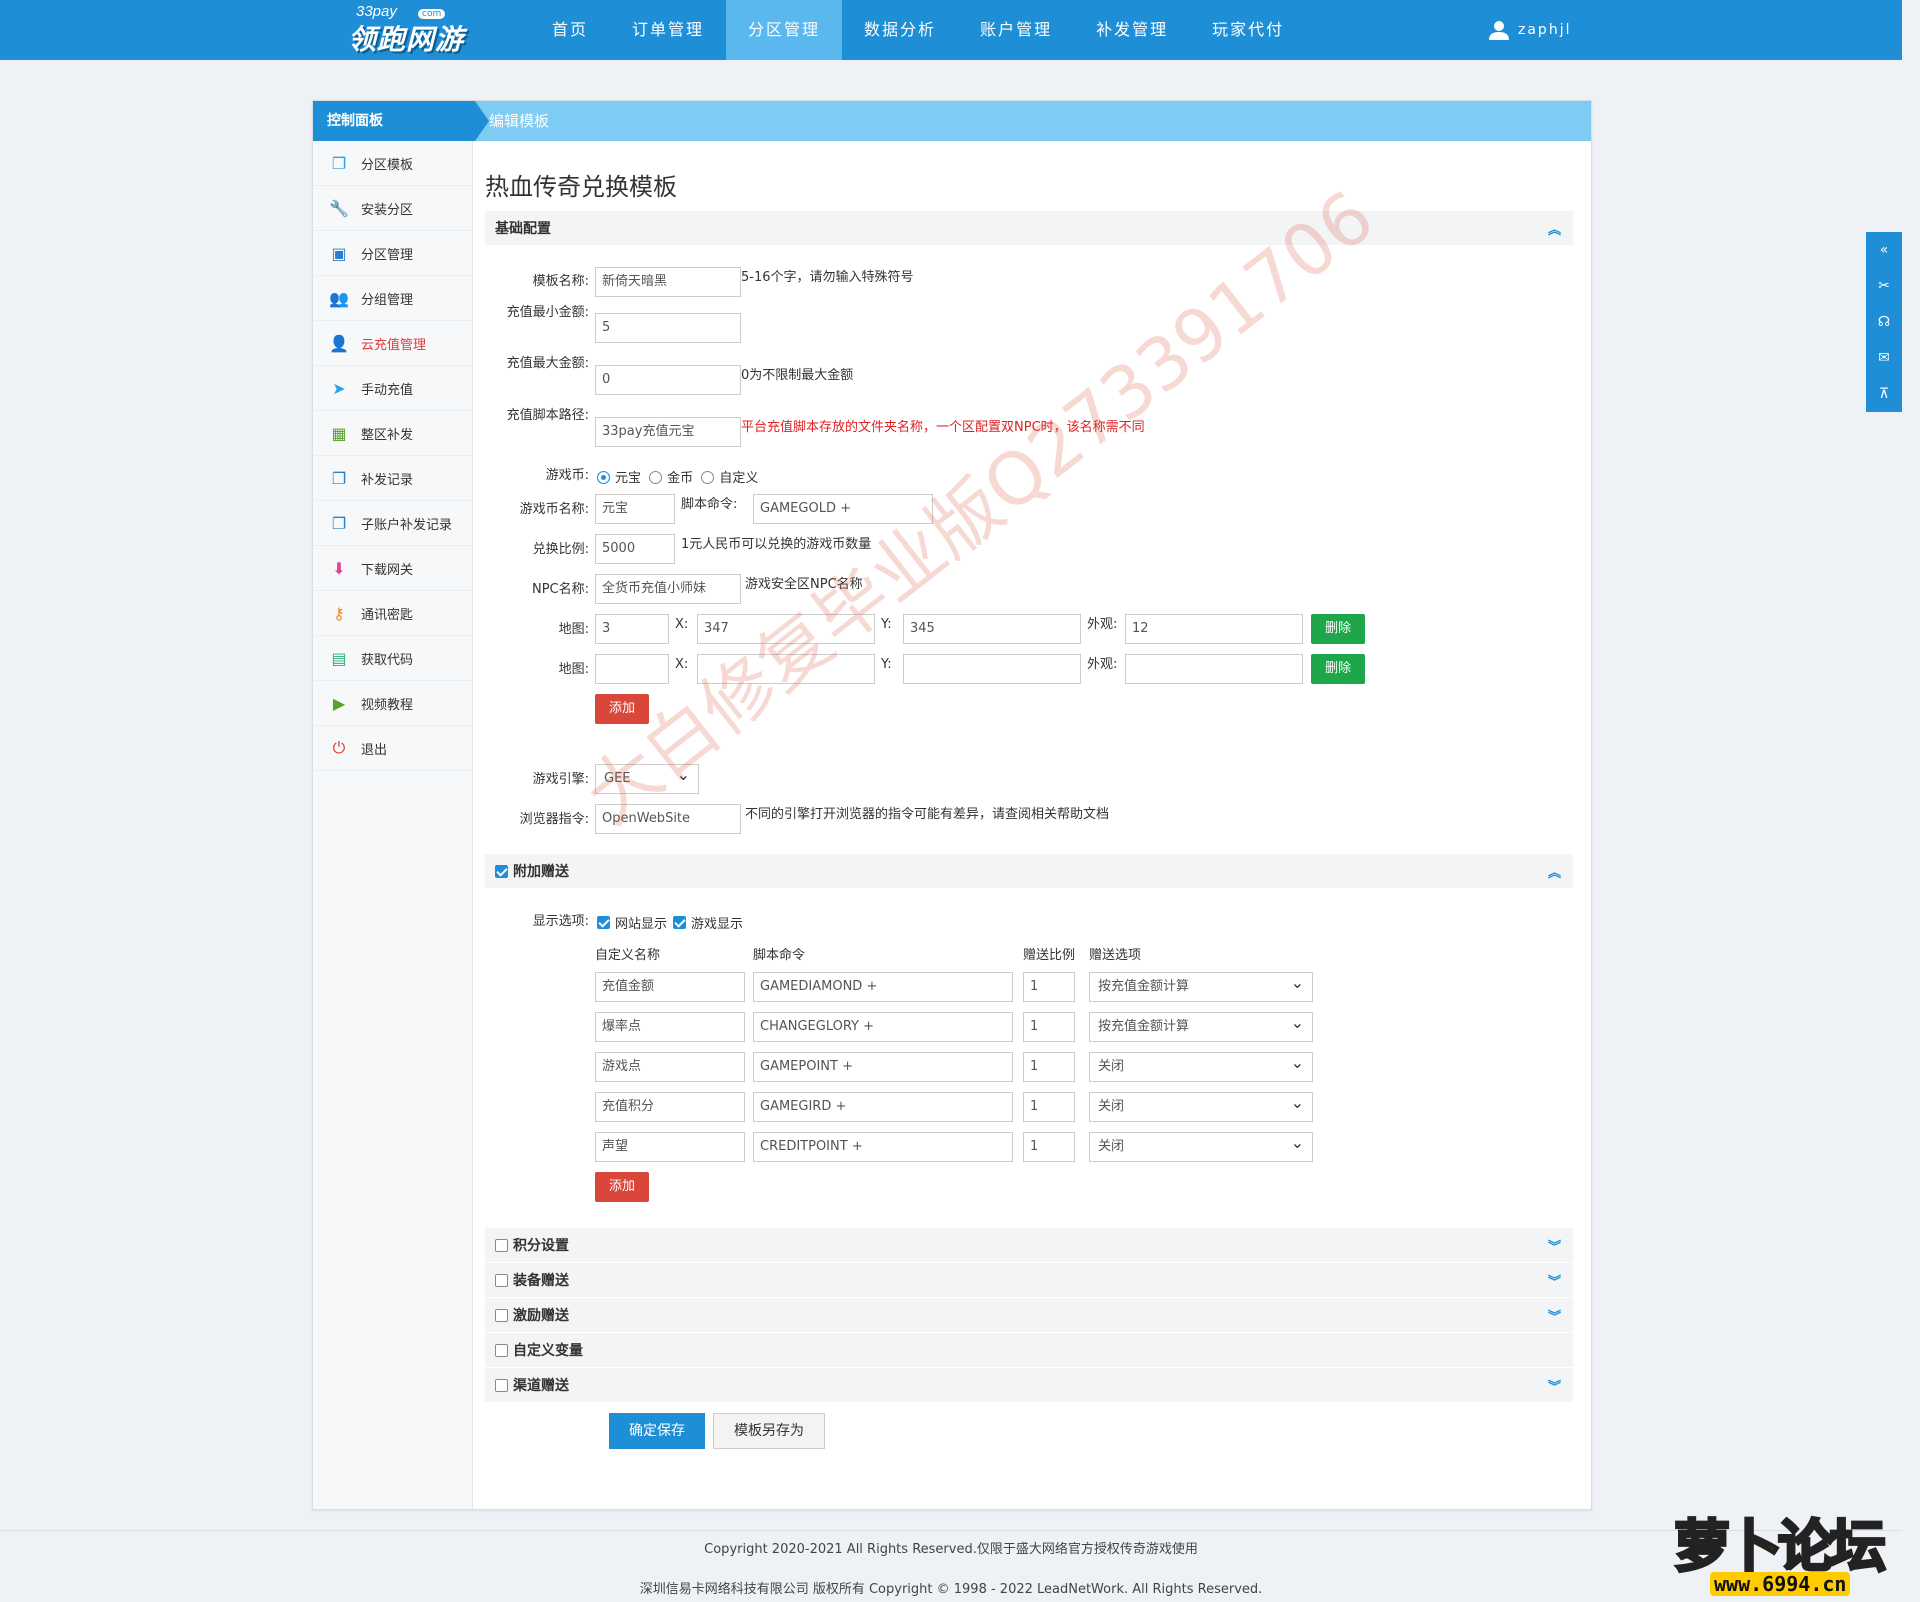 This screenshot has height=1602, width=1920. What do you see at coordinates (670, 987) in the screenshot?
I see `bonus-name-input: 充值金额` at bounding box center [670, 987].